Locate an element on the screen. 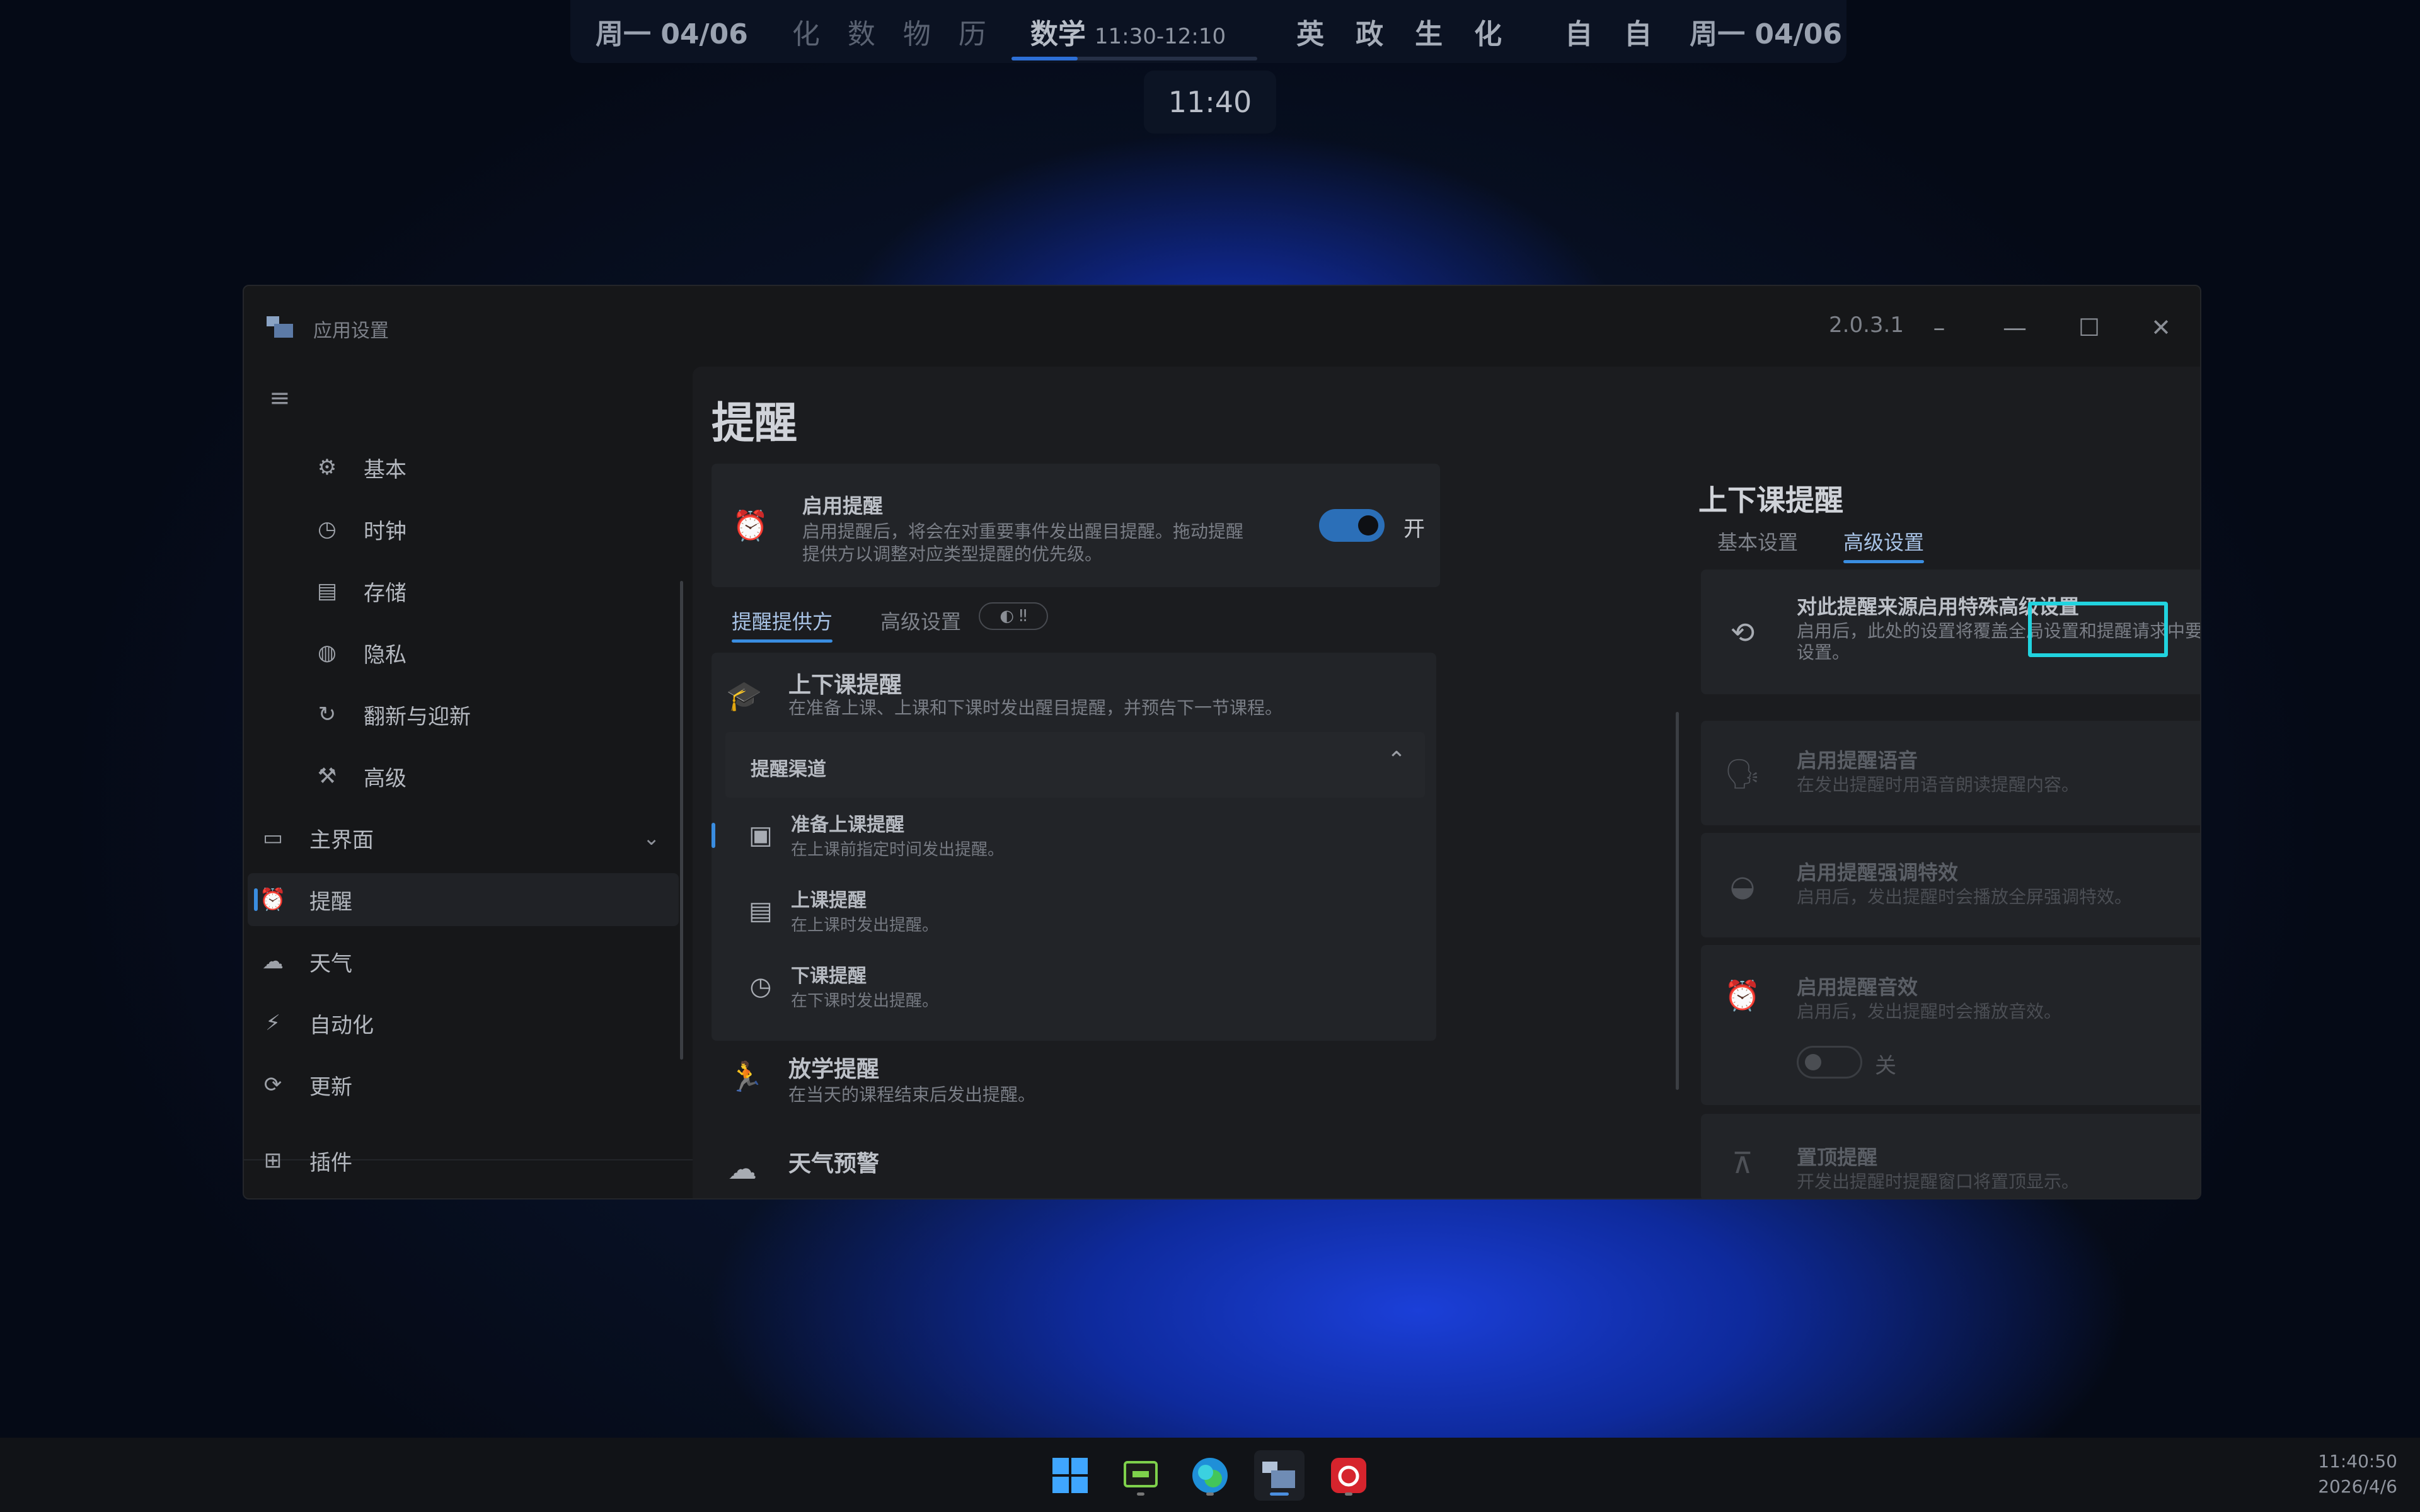  current-subject-time: 11:30-12:10 is located at coordinates (1160, 36).